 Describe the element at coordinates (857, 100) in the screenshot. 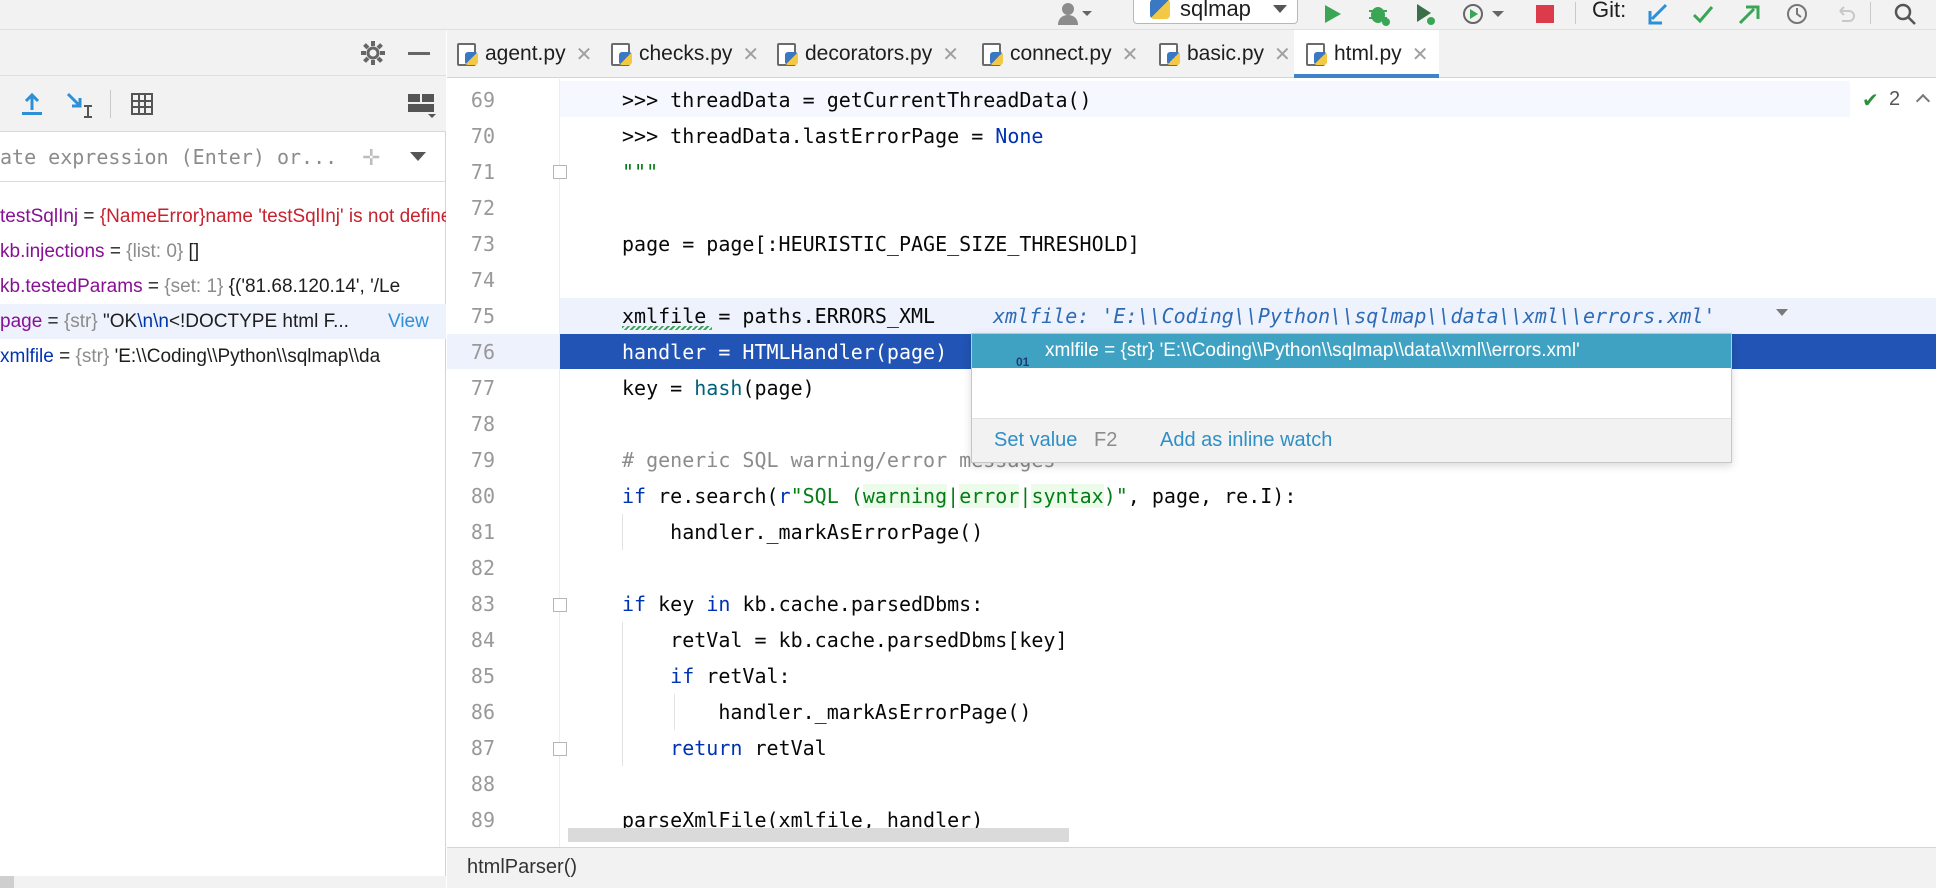

I see `code-line: >>> threadData = getCurrentThreadData()` at that location.